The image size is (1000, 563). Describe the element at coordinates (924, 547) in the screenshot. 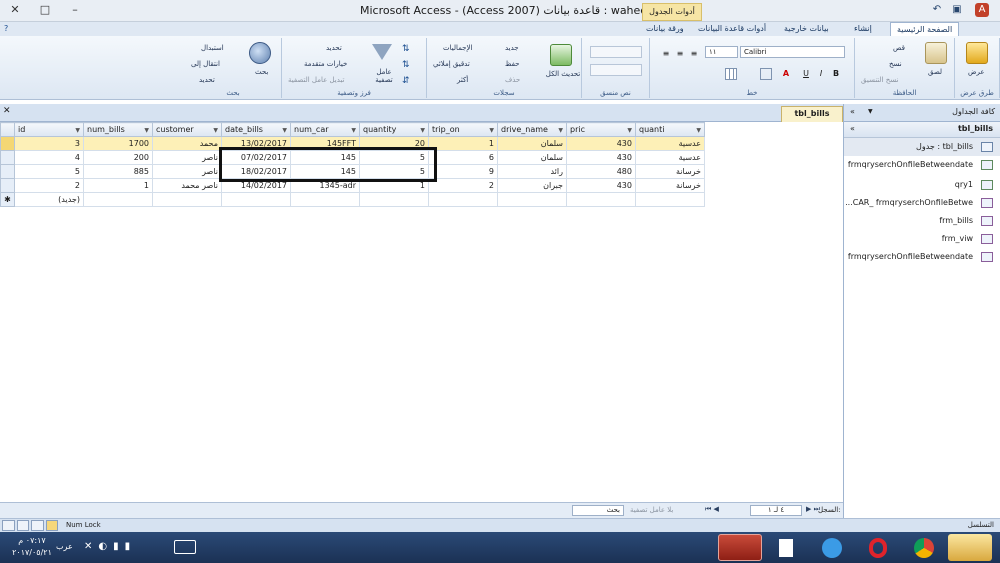

I see `chrome-taskbar-icon` at that location.